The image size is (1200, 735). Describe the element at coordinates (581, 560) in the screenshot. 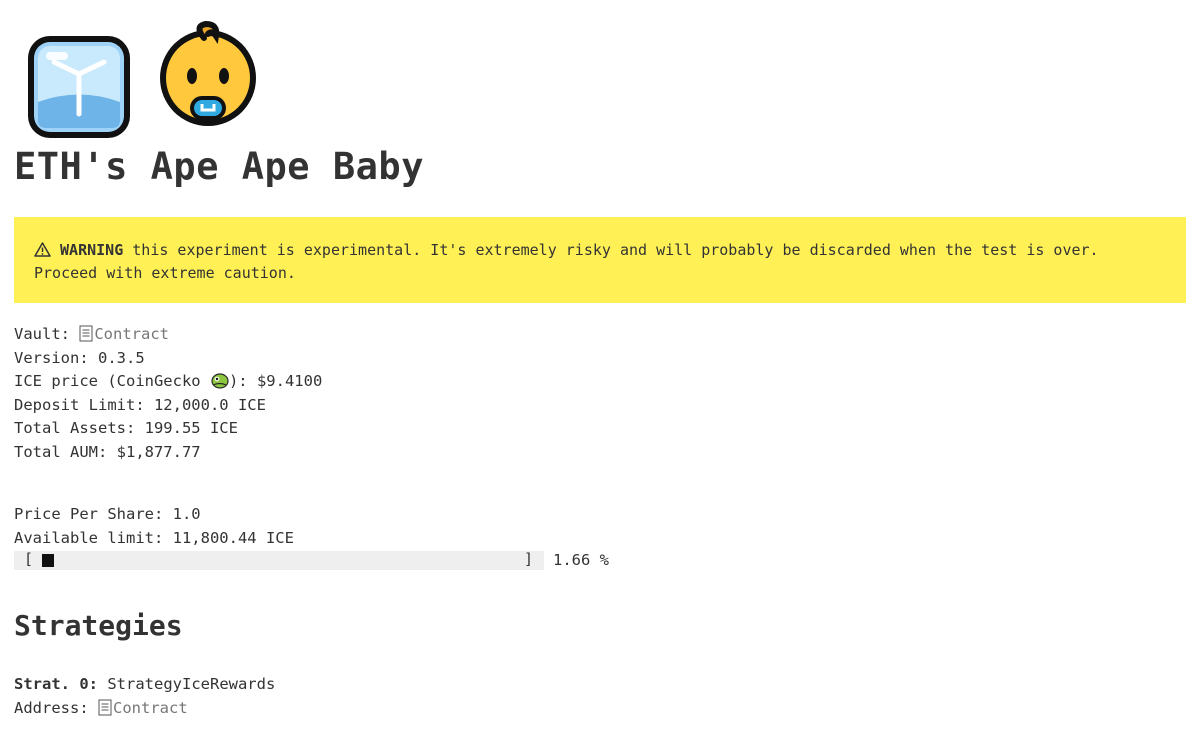

I see `progress-percent: 1.66 %` at that location.